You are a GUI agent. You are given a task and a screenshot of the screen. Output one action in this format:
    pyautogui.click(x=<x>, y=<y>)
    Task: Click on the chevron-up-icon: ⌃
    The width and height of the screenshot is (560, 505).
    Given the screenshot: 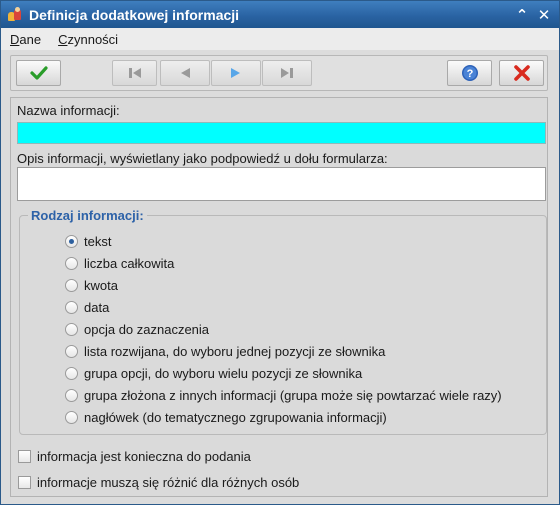 What is the action you would take?
    pyautogui.click(x=522, y=15)
    